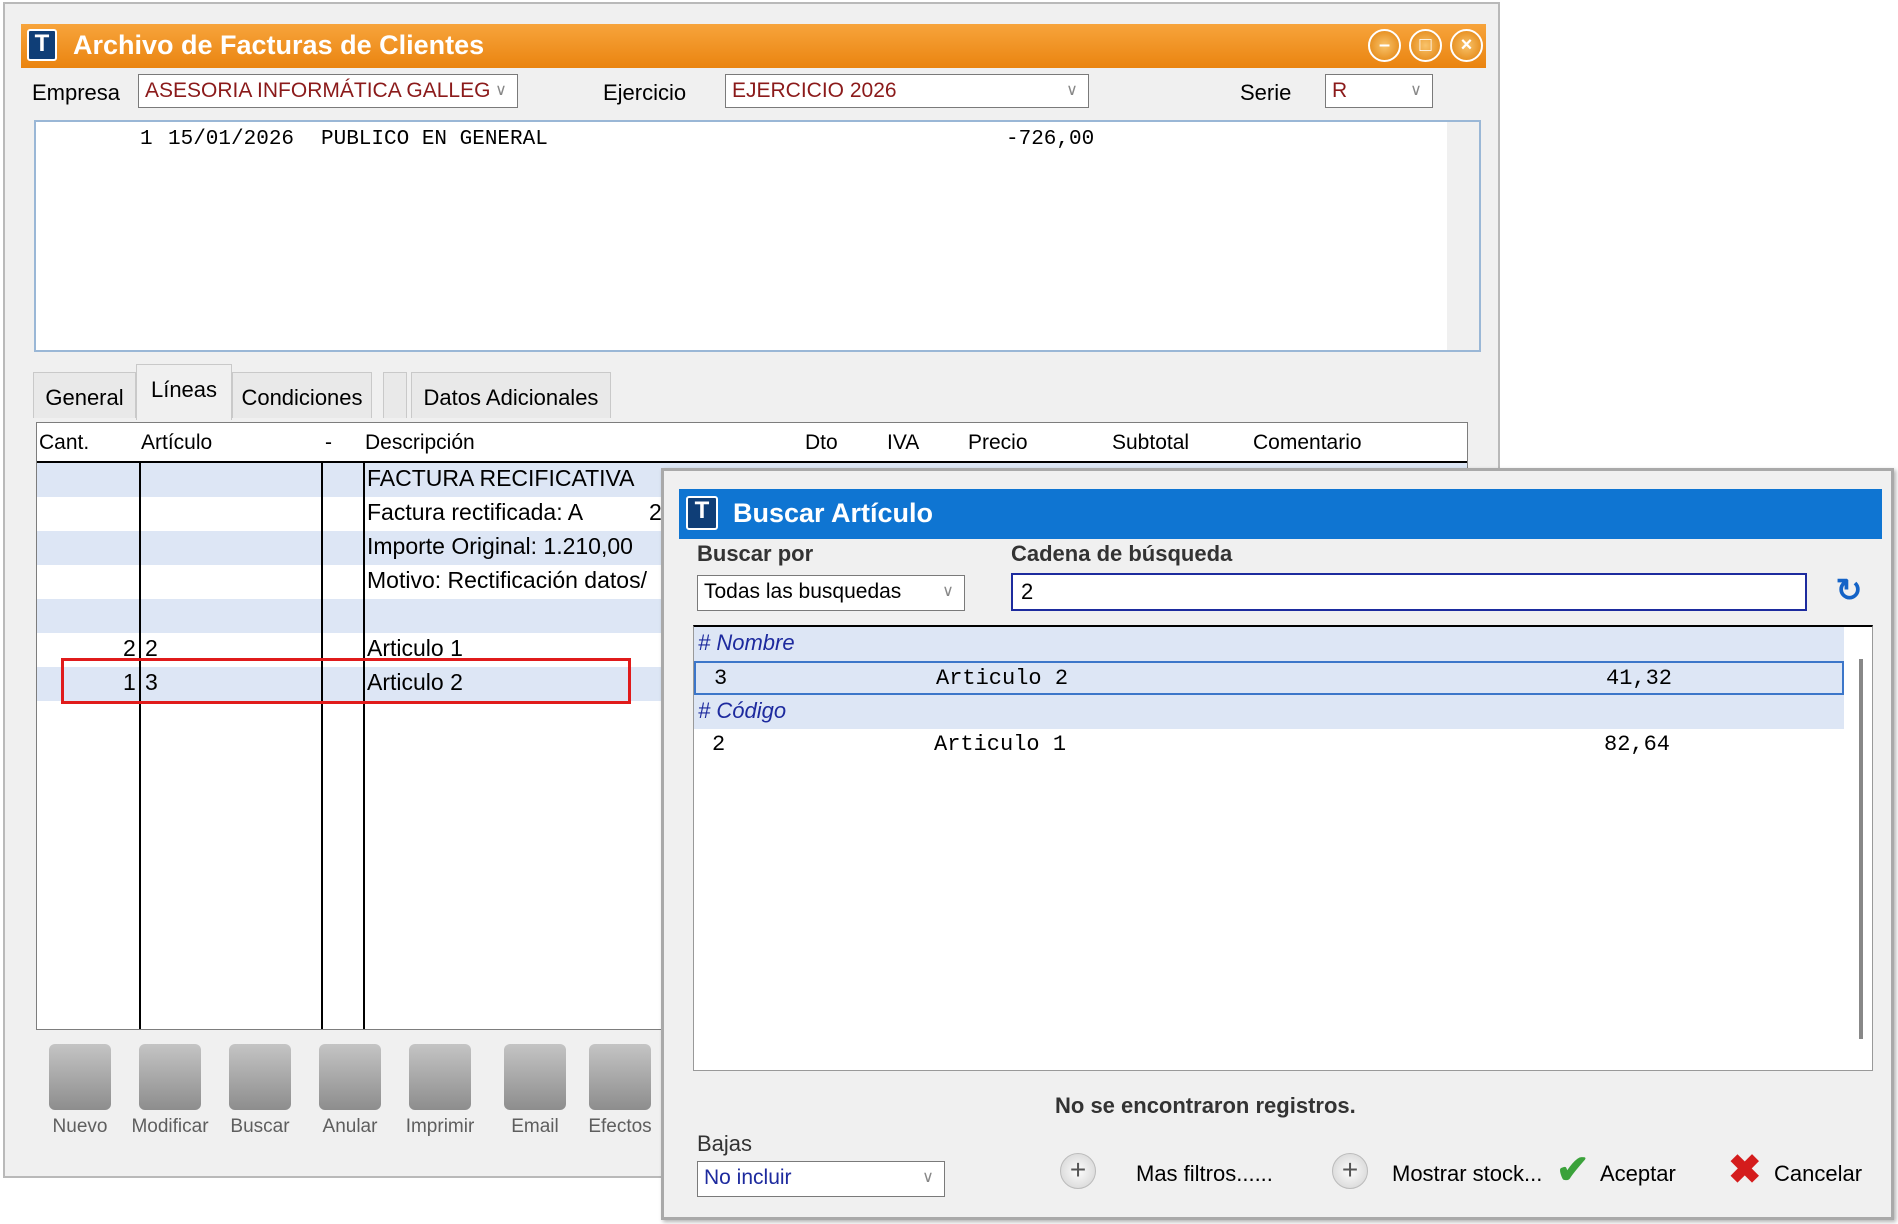 The height and width of the screenshot is (1224, 1898). I want to click on imprimir-button: Imprimir, so click(440, 1091).